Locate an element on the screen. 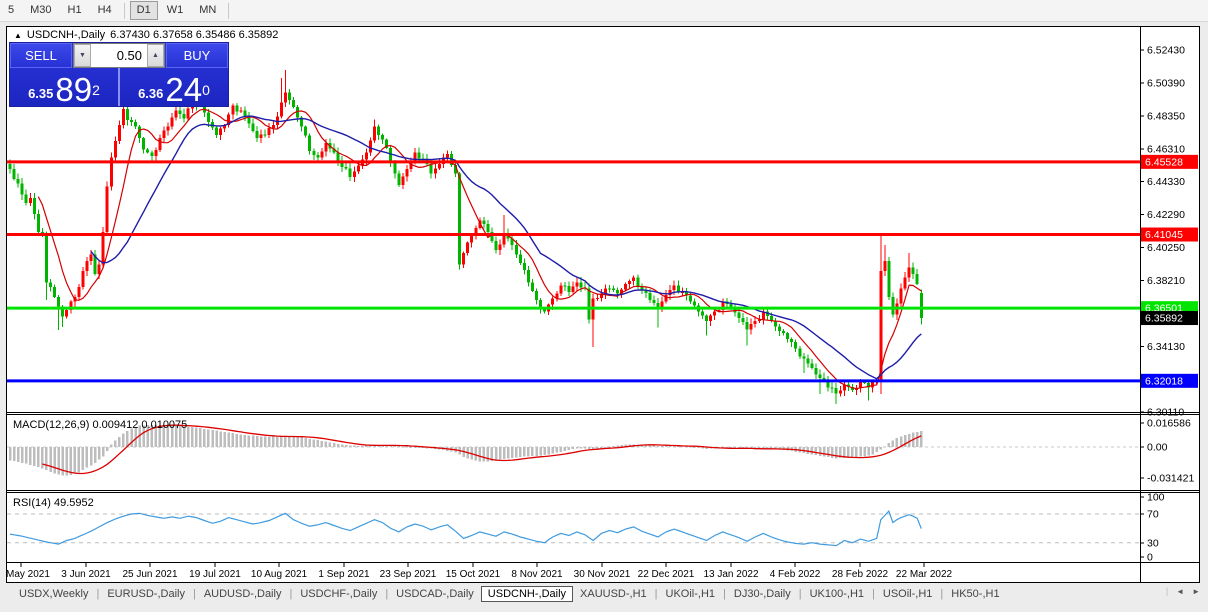  svg-text: 6.42290 is located at coordinates (1166, 215).